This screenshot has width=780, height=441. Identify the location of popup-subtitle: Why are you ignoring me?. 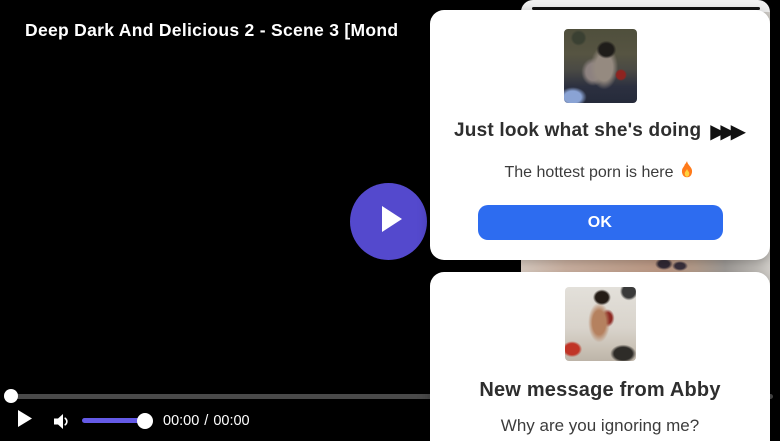
(600, 426).